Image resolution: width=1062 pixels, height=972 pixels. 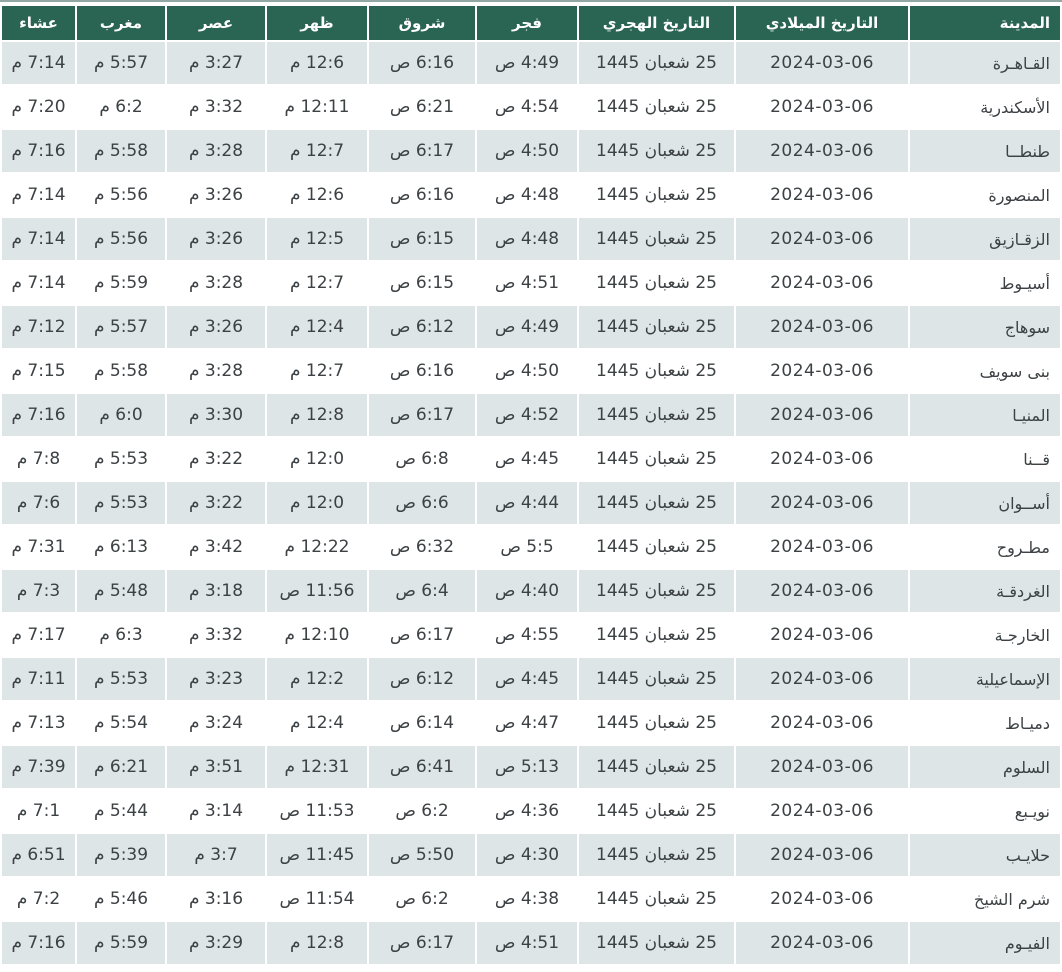 What do you see at coordinates (216, 23) in the screenshot?
I see `header-asr: عصر` at bounding box center [216, 23].